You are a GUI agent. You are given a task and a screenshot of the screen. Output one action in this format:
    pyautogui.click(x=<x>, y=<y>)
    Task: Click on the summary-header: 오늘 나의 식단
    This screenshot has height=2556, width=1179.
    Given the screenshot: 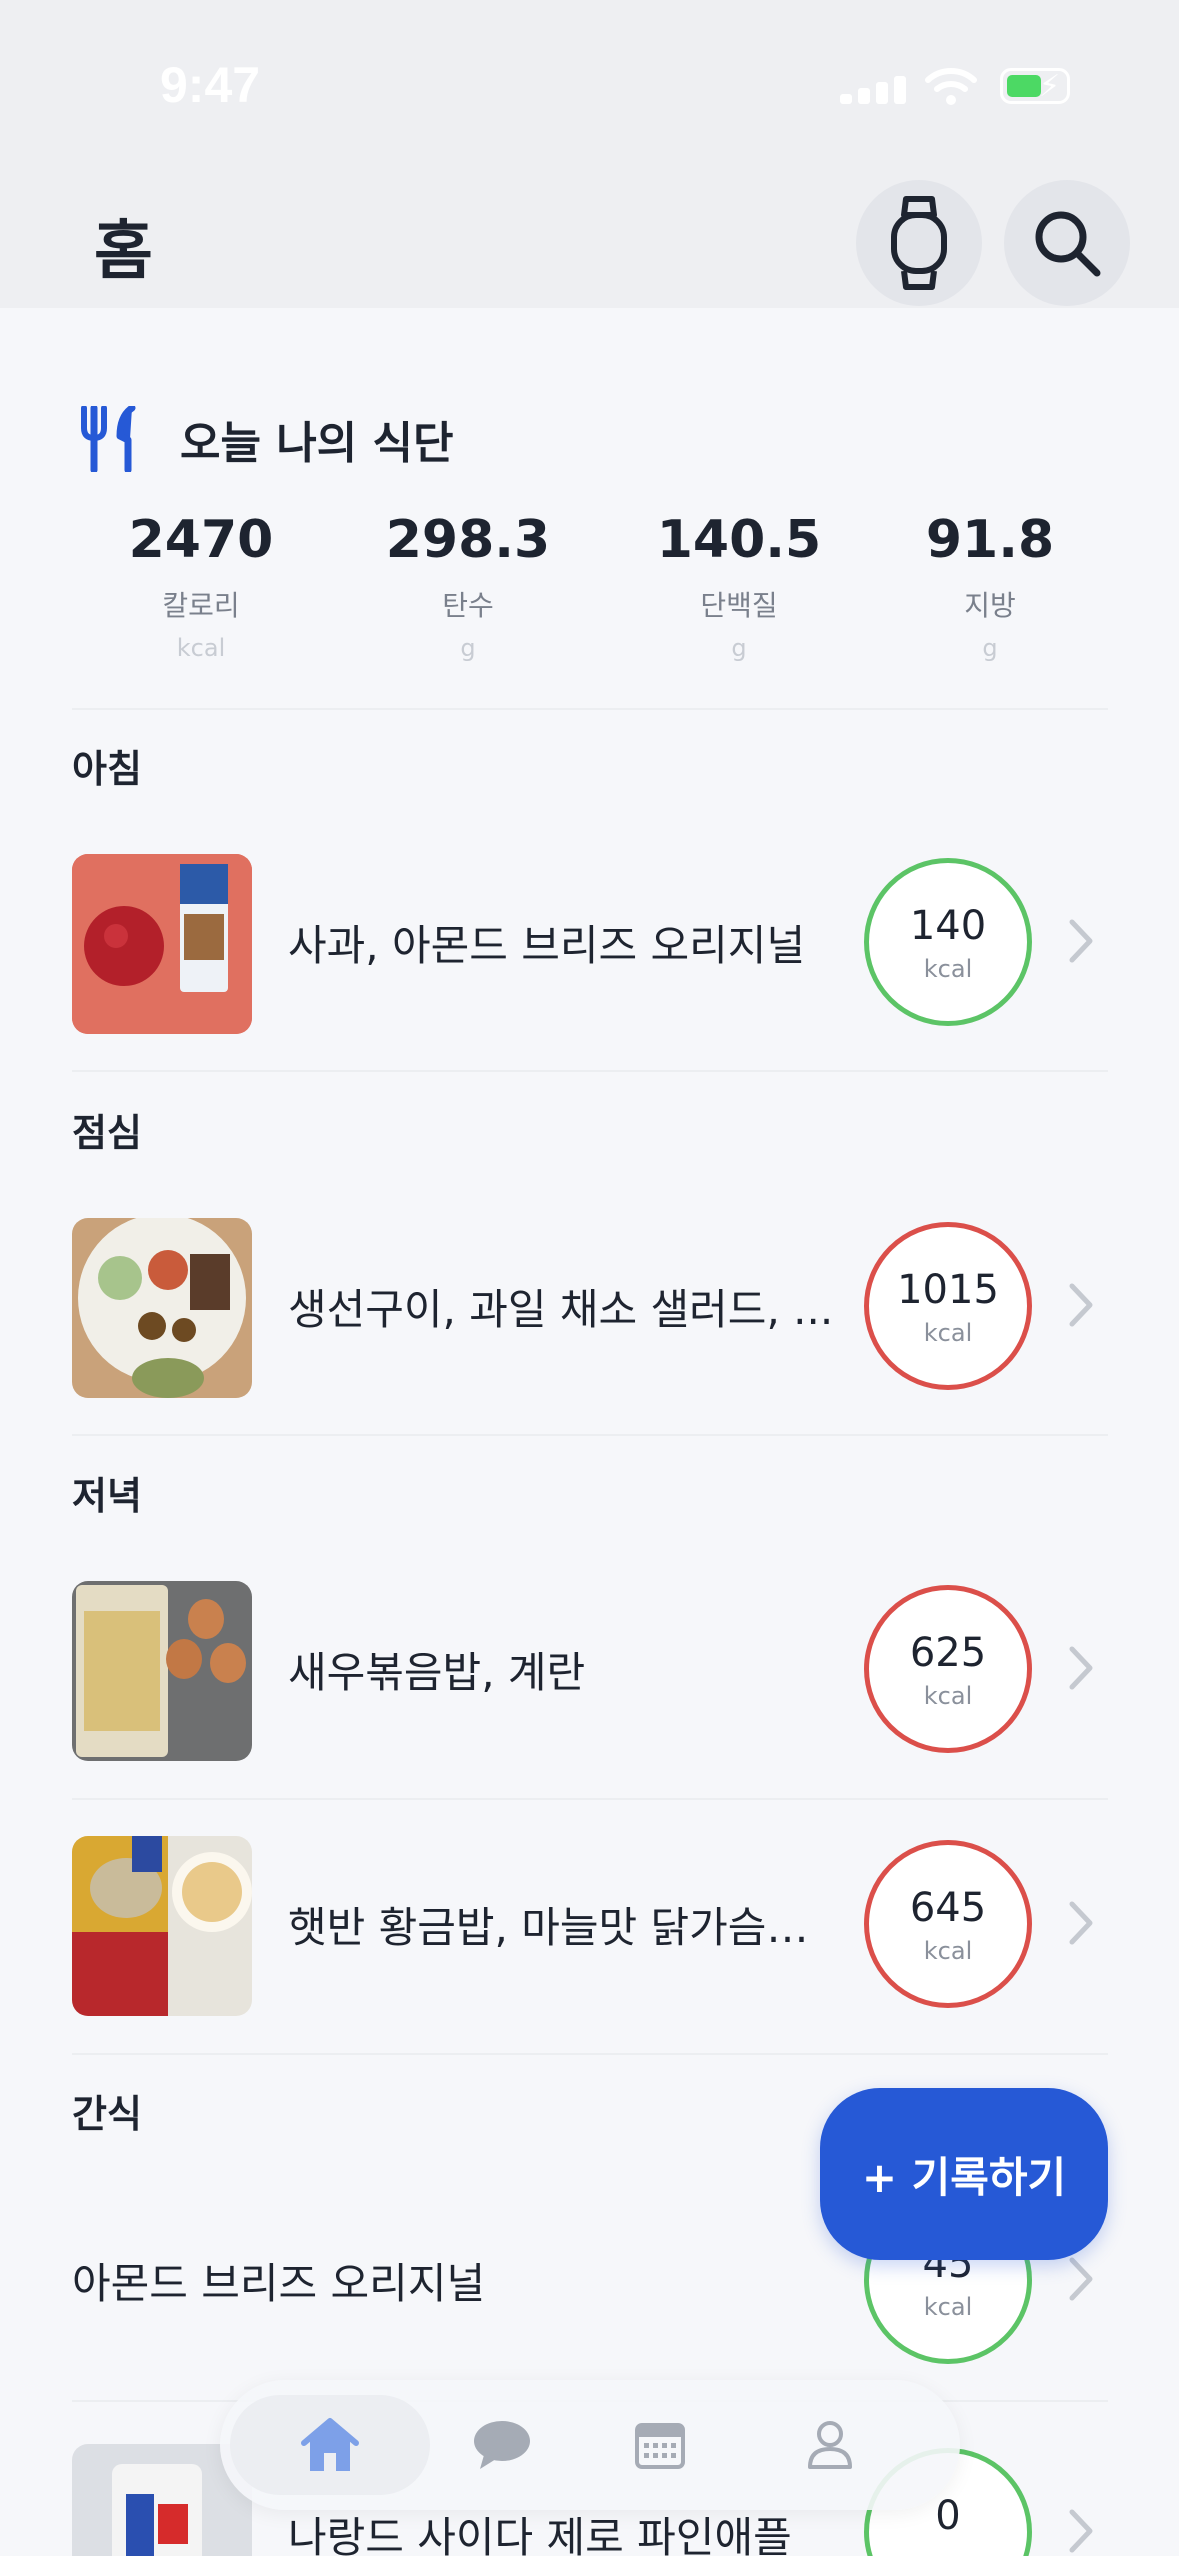 What is the action you would take?
    pyautogui.click(x=267, y=439)
    